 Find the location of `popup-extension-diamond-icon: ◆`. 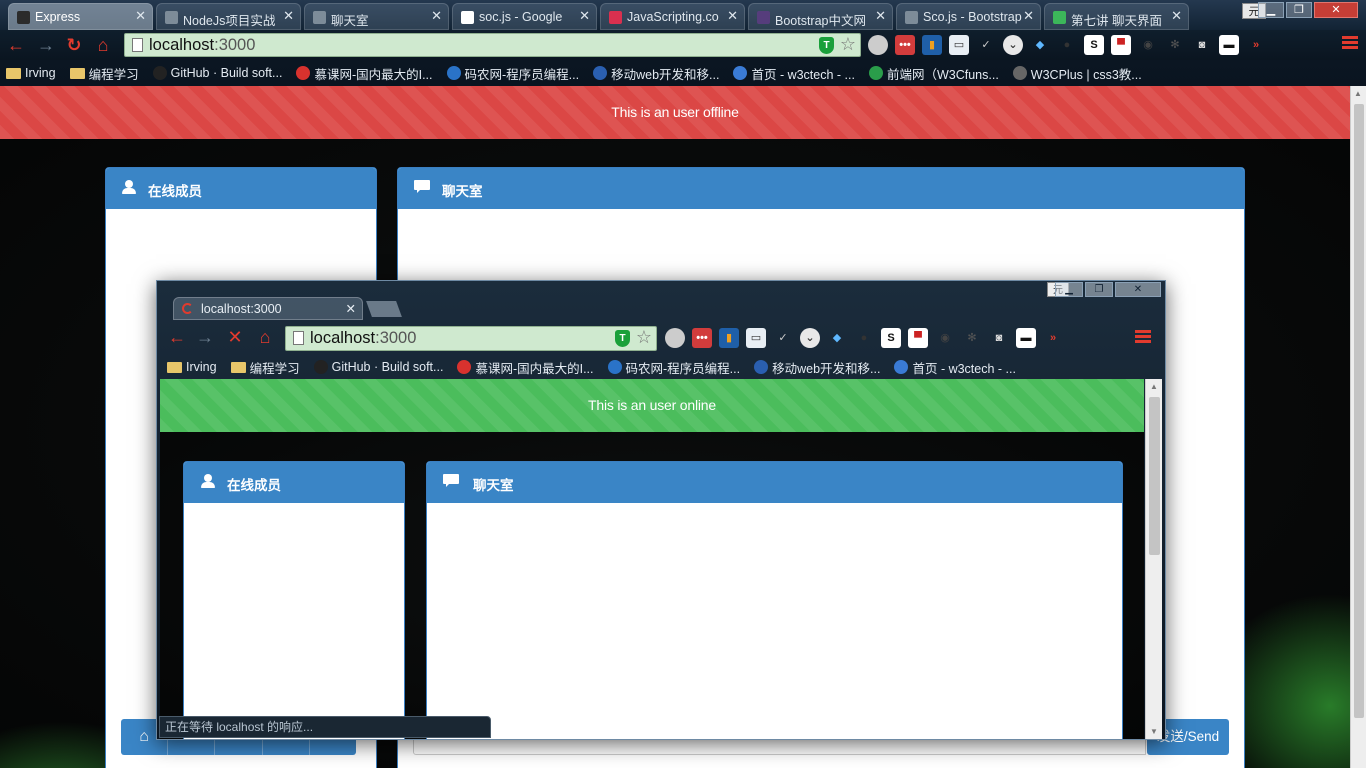

popup-extension-diamond-icon: ◆ is located at coordinates (837, 338).